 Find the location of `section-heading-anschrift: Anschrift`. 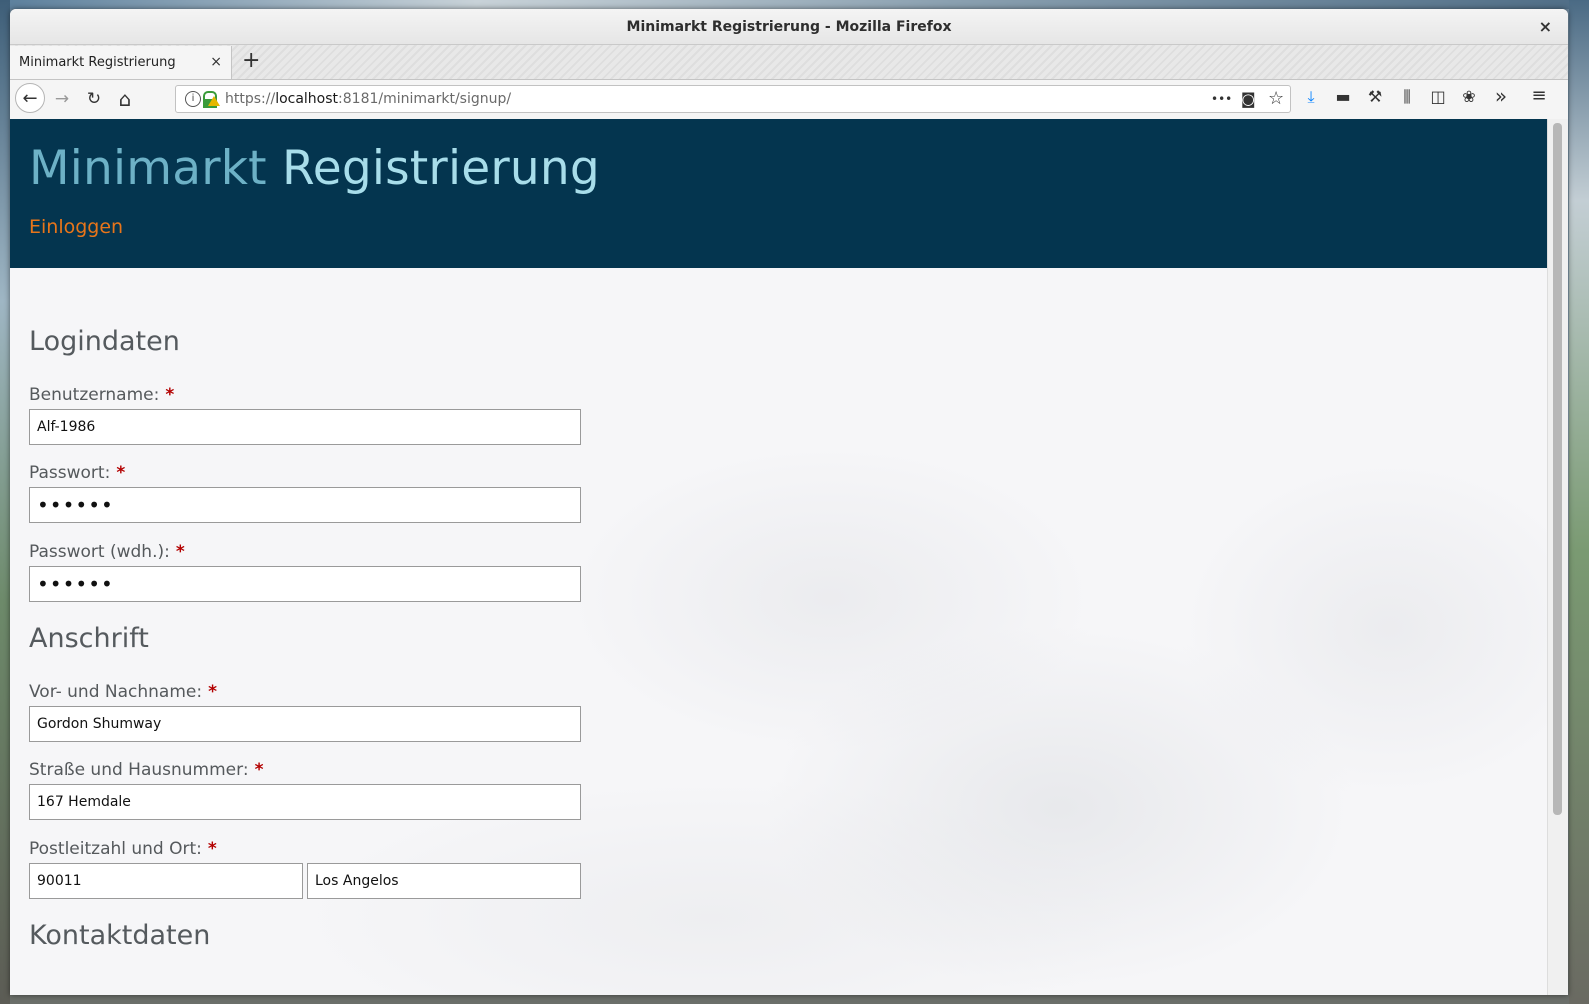

section-heading-anschrift: Anschrift is located at coordinates (89, 638).